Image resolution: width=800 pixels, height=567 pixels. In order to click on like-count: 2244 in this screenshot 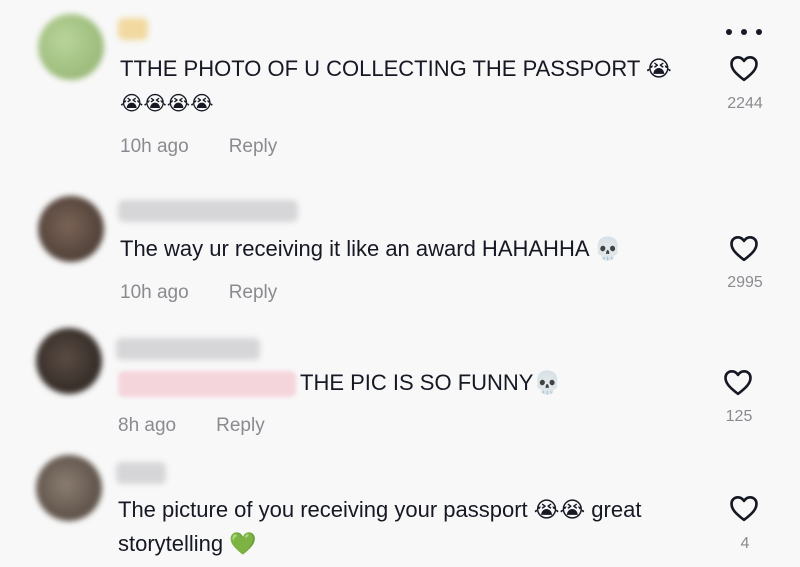, I will do `click(745, 103)`.